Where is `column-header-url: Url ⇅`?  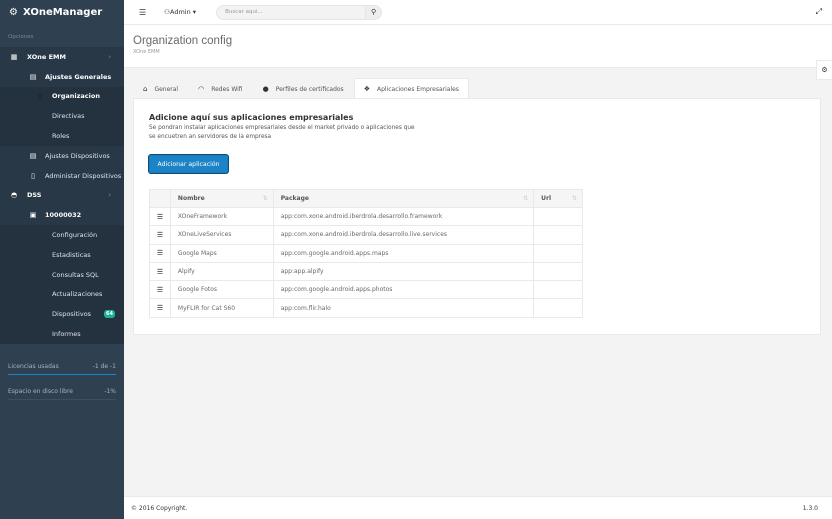 column-header-url: Url ⇅ is located at coordinates (558, 198).